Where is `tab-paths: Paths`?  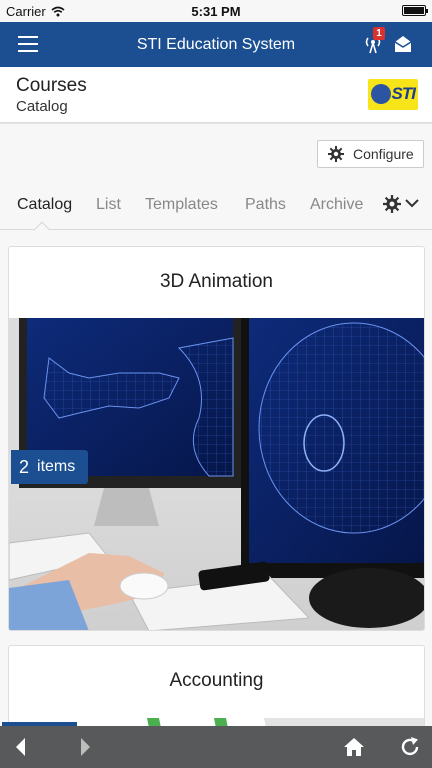
tab-paths: Paths is located at coordinates (265, 205).